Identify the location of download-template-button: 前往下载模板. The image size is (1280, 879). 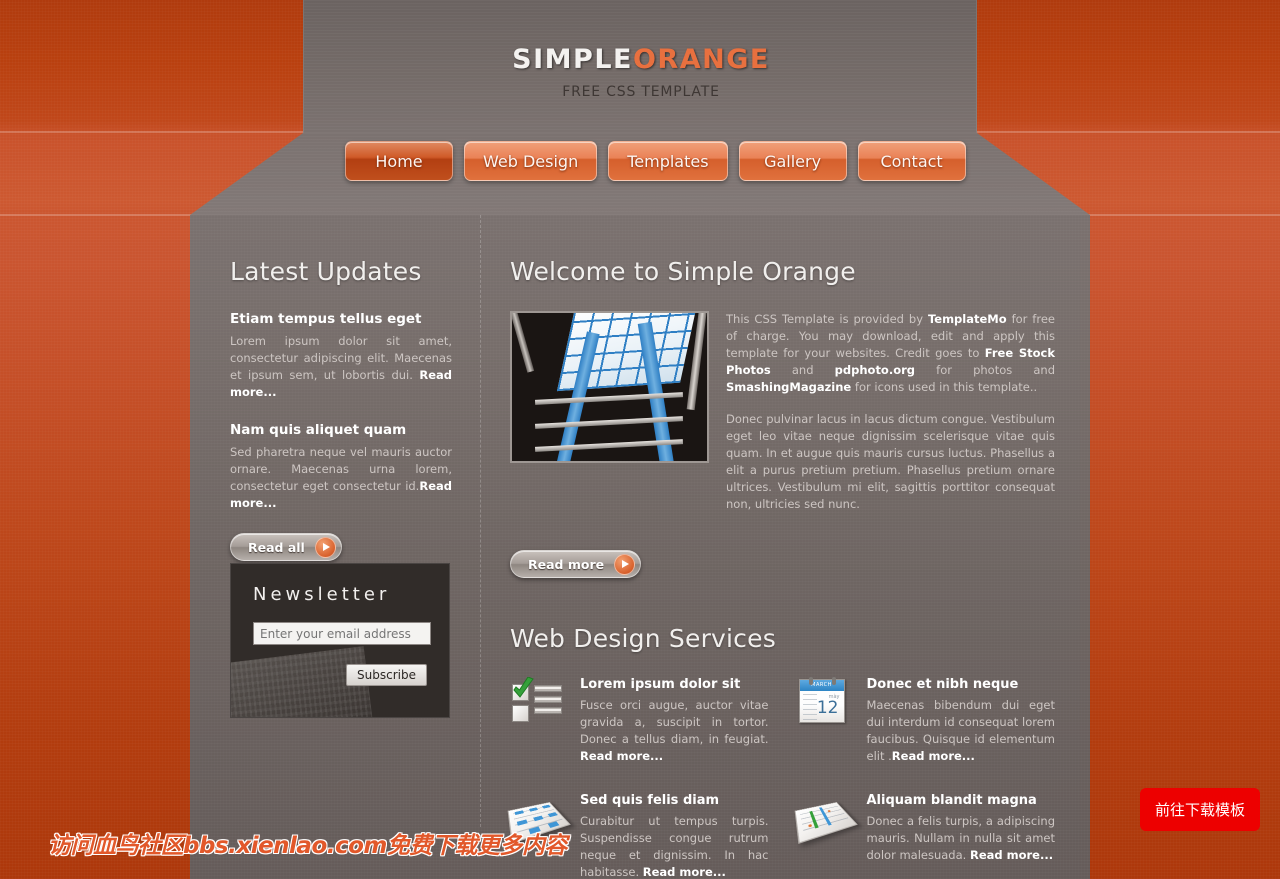
(1200, 809).